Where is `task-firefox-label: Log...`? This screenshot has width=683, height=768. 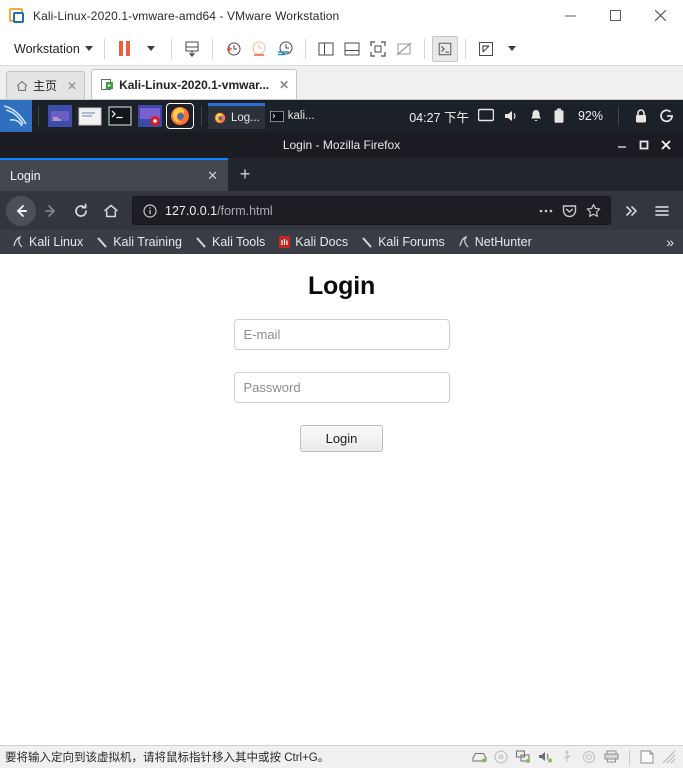 task-firefox-label: Log... is located at coordinates (245, 117).